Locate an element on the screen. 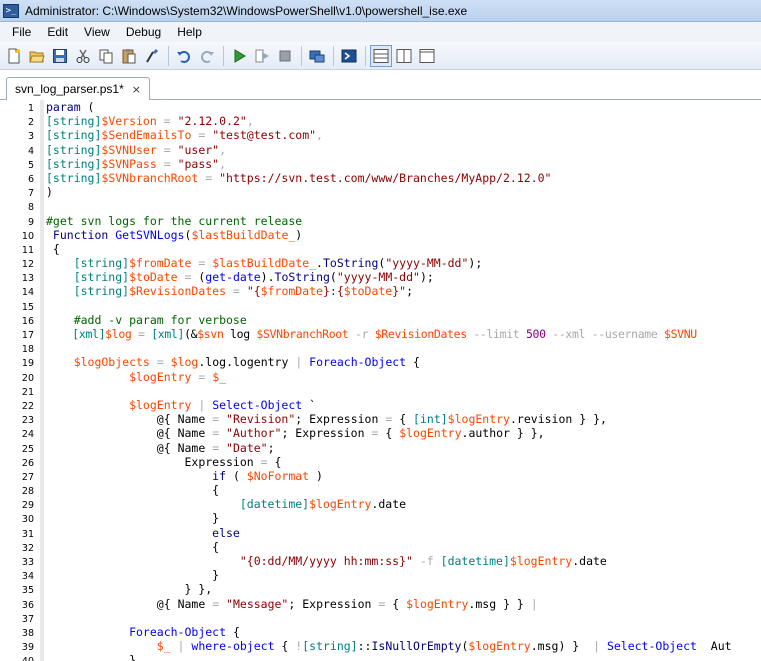 Image resolution: width=761 pixels, height=661 pixels. code-line: 31 else is located at coordinates (380, 533).